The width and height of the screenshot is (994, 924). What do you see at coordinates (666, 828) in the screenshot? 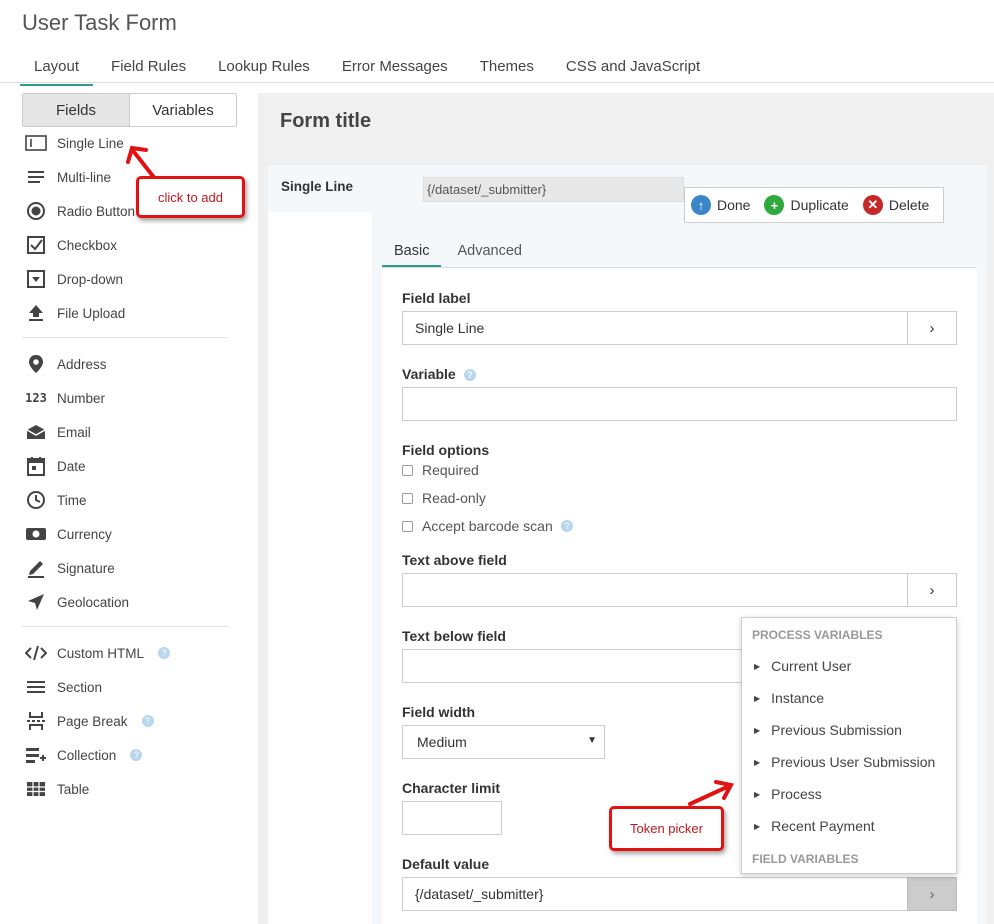
I see `token-picker-callout: Token picker` at bounding box center [666, 828].